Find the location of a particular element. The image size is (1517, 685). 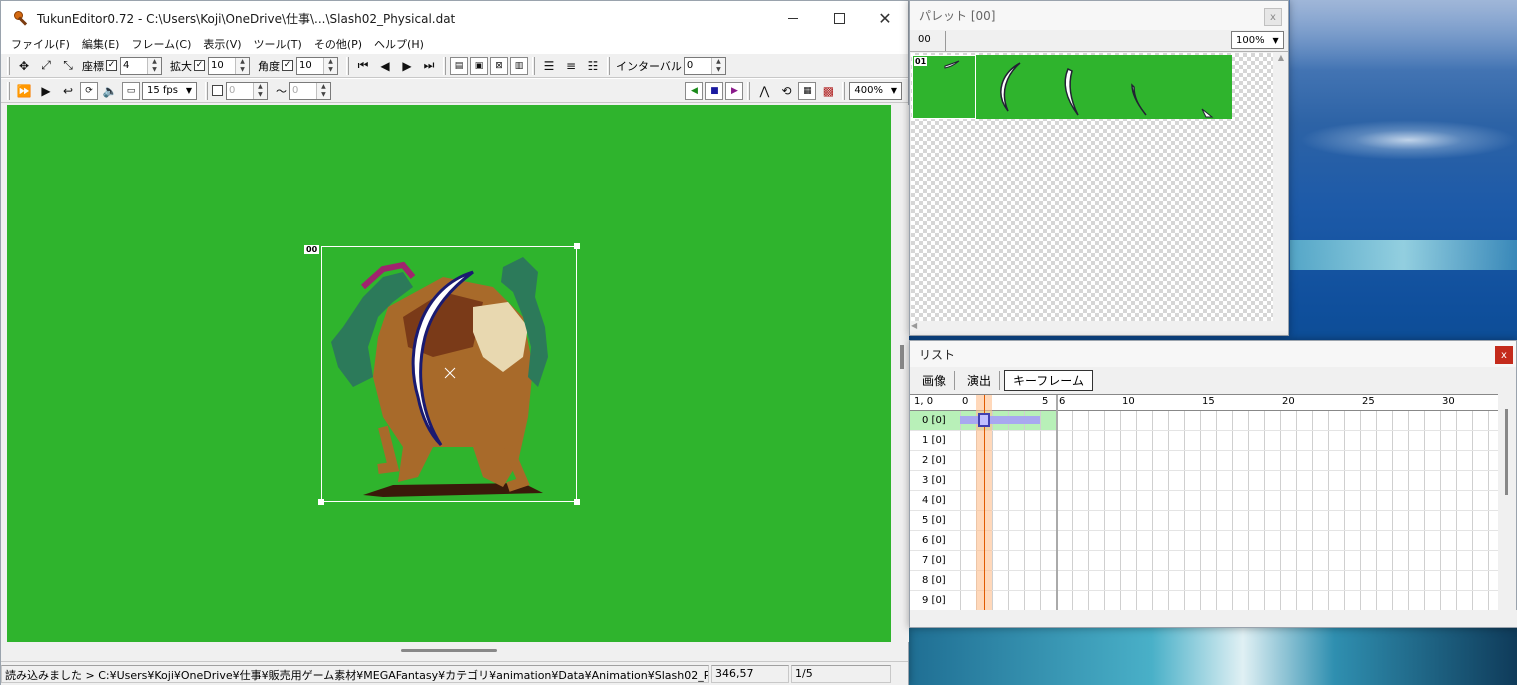

menu-view: 表示(V) is located at coordinates (222, 44).